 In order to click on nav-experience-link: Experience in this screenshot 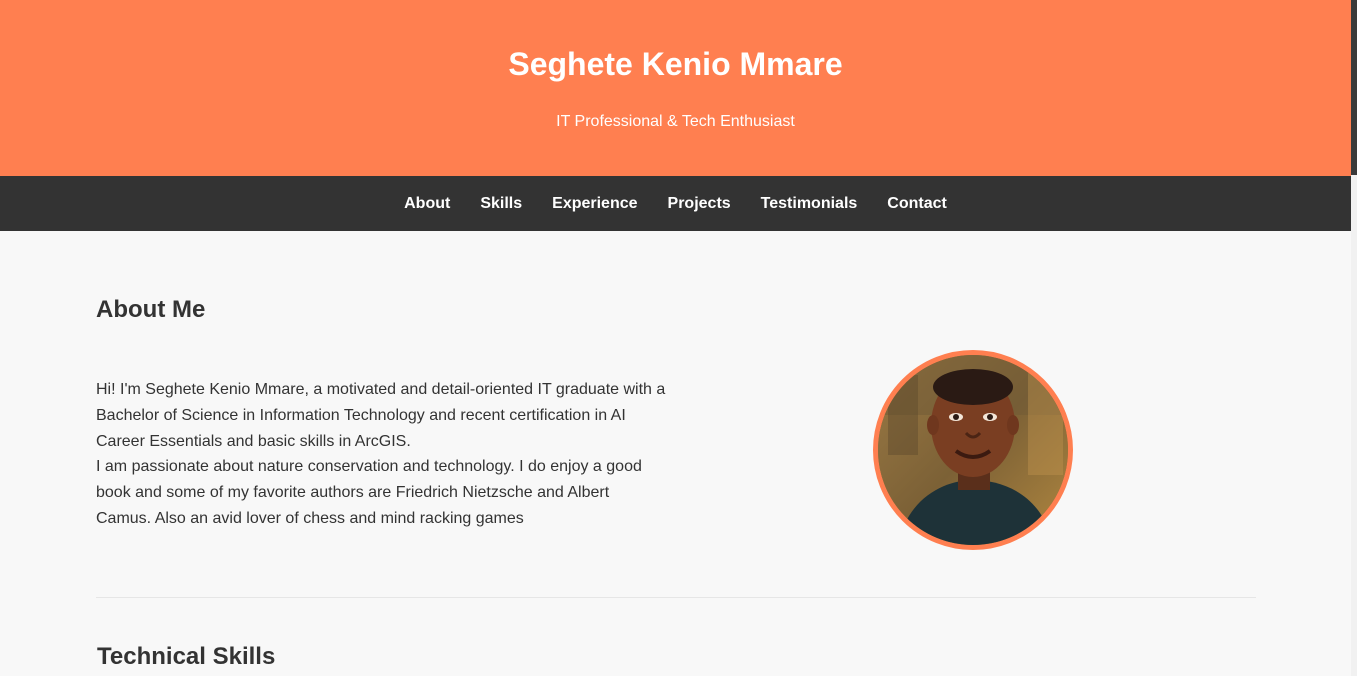, I will do `click(594, 204)`.